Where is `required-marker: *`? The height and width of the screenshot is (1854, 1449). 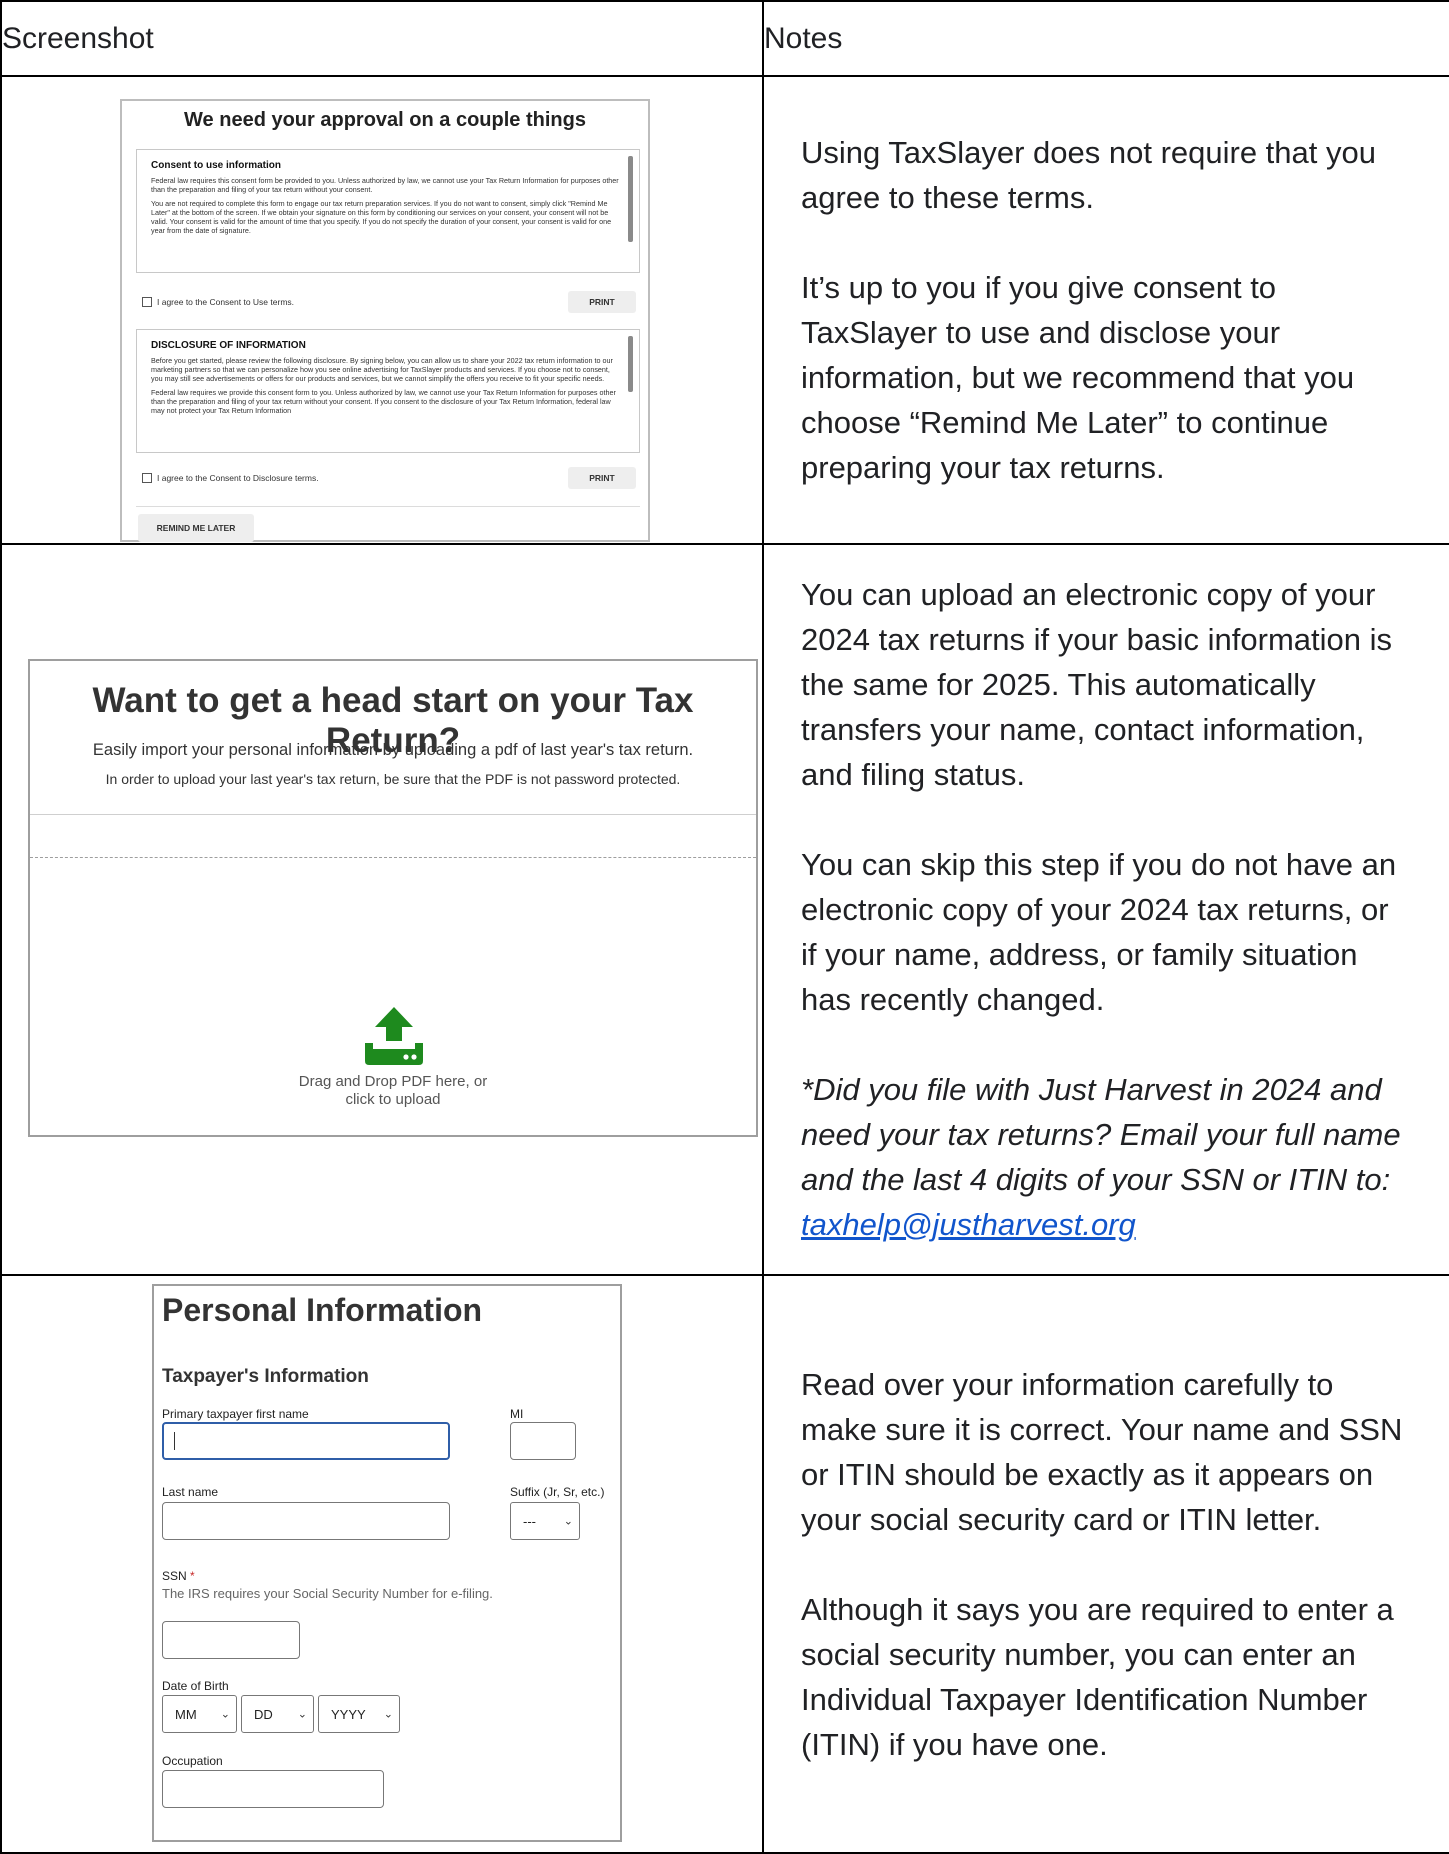
required-marker: * is located at coordinates (192, 1576).